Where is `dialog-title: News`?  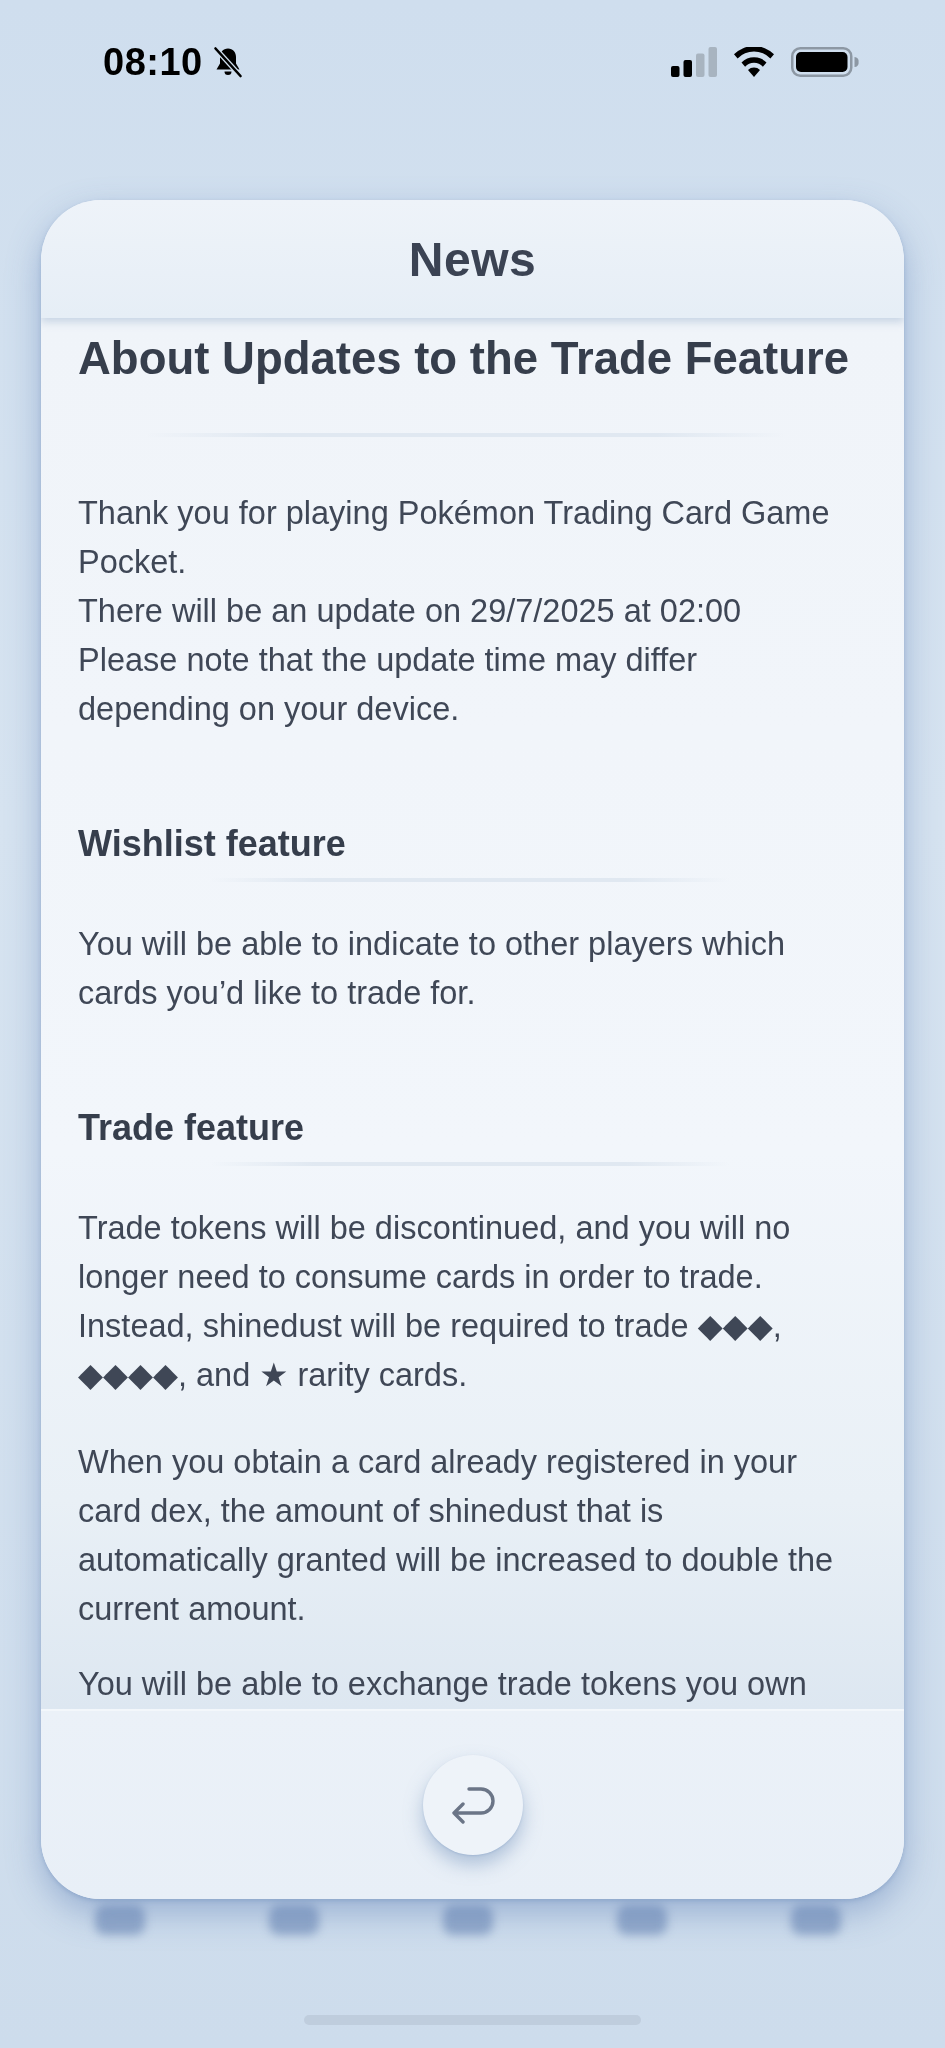 dialog-title: News is located at coordinates (472, 259).